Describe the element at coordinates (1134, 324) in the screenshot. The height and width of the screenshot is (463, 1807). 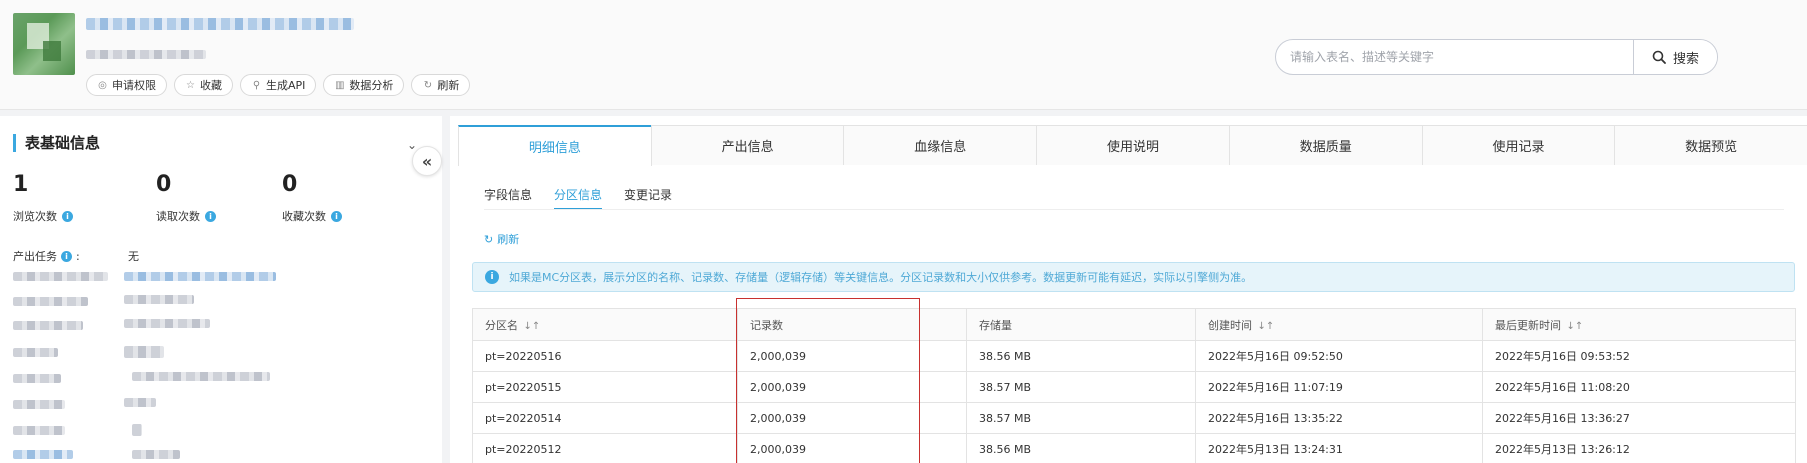
I see `table-header-row: 分区名 ↓↑ 记录数 存储量 创建时间 ↓↑ 最后更新时间 ↓↑` at that location.